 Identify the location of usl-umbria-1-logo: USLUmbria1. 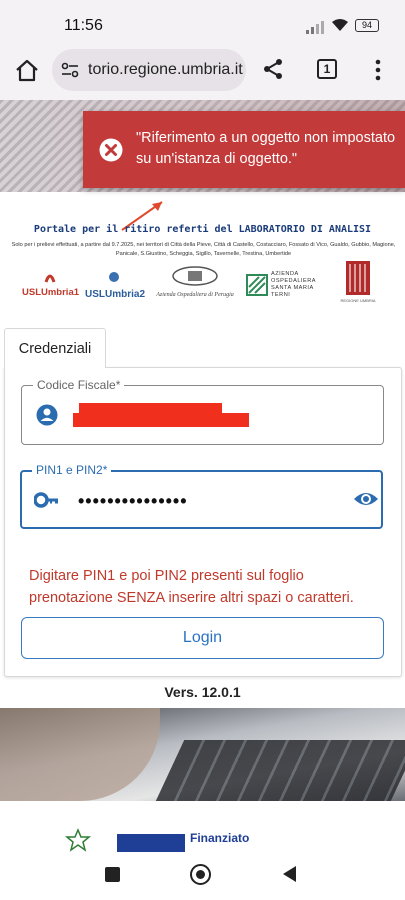
(51, 286).